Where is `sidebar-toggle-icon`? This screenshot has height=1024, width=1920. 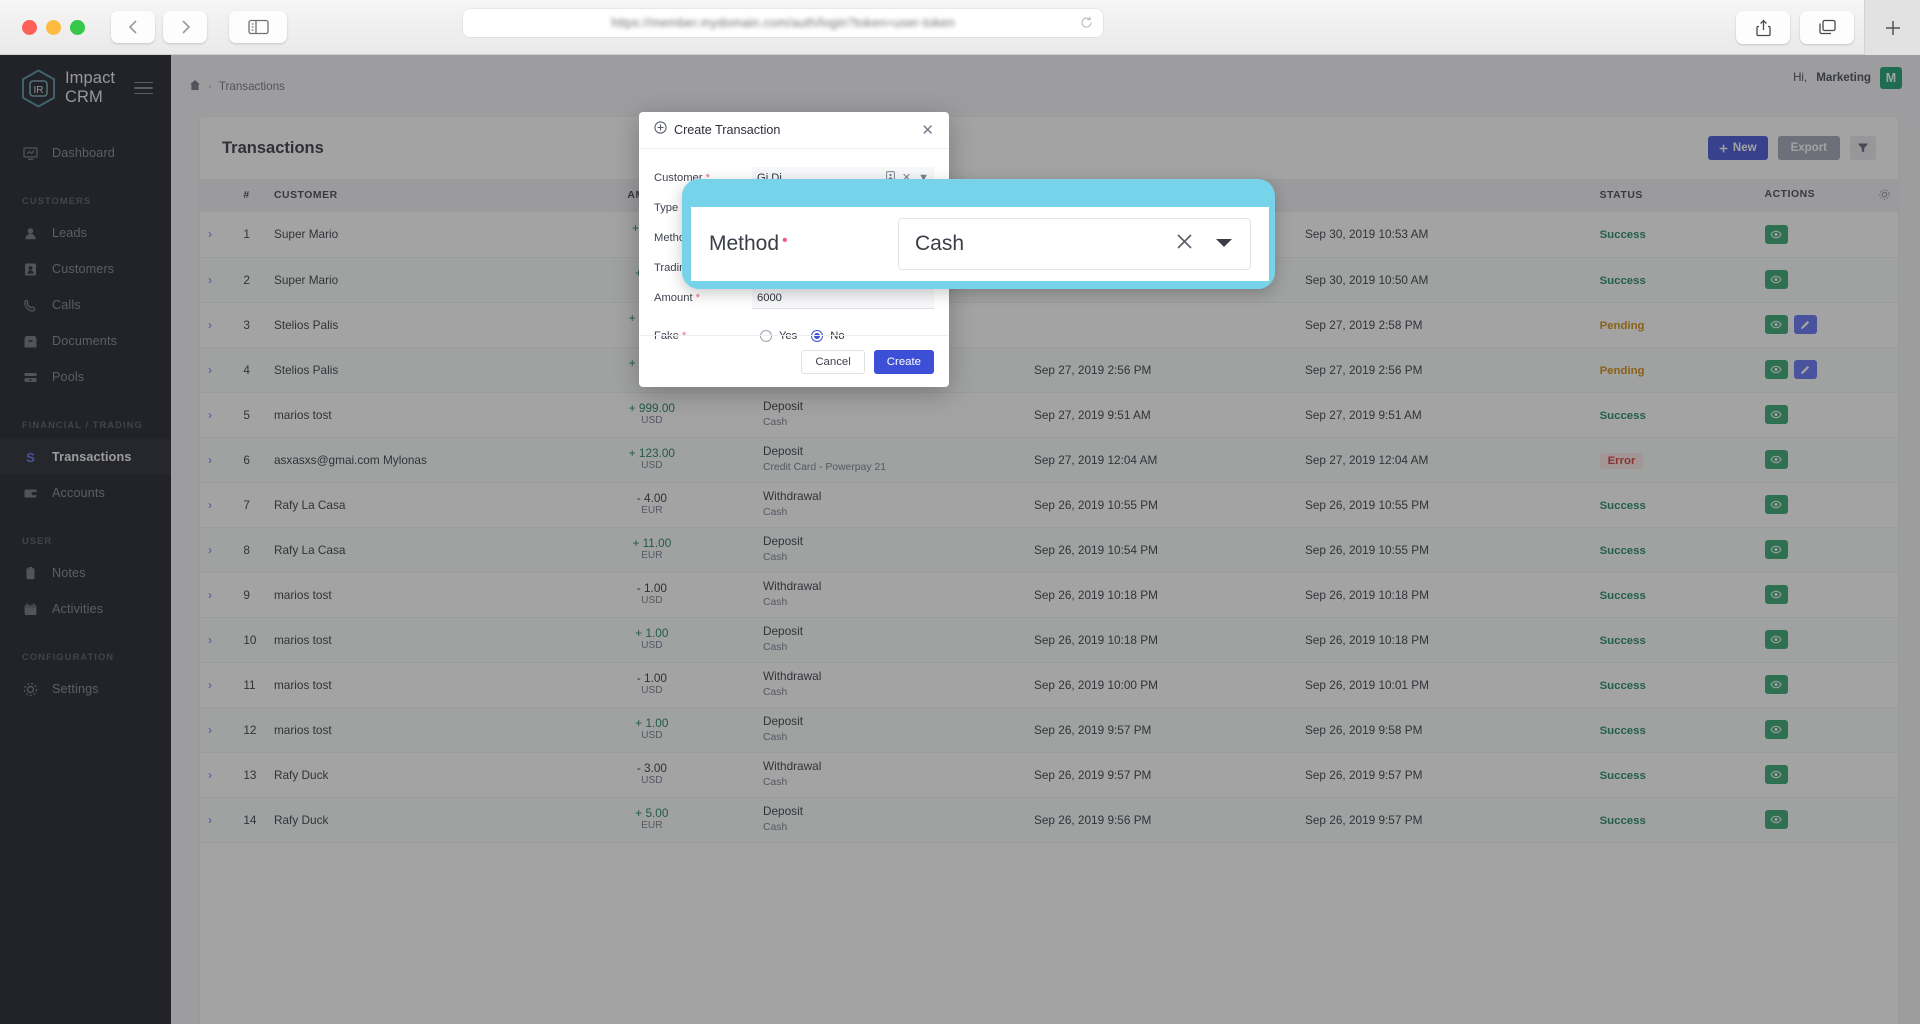 sidebar-toggle-icon is located at coordinates (258, 27).